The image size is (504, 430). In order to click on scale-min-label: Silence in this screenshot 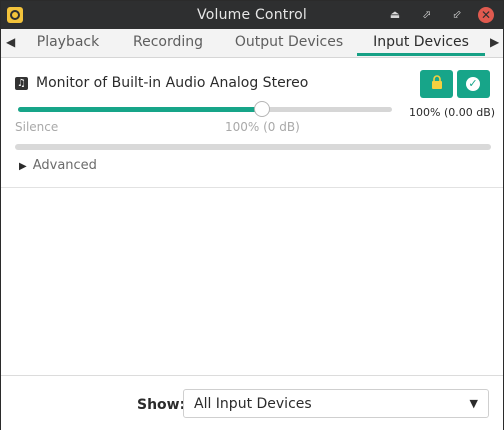, I will do `click(37, 127)`.